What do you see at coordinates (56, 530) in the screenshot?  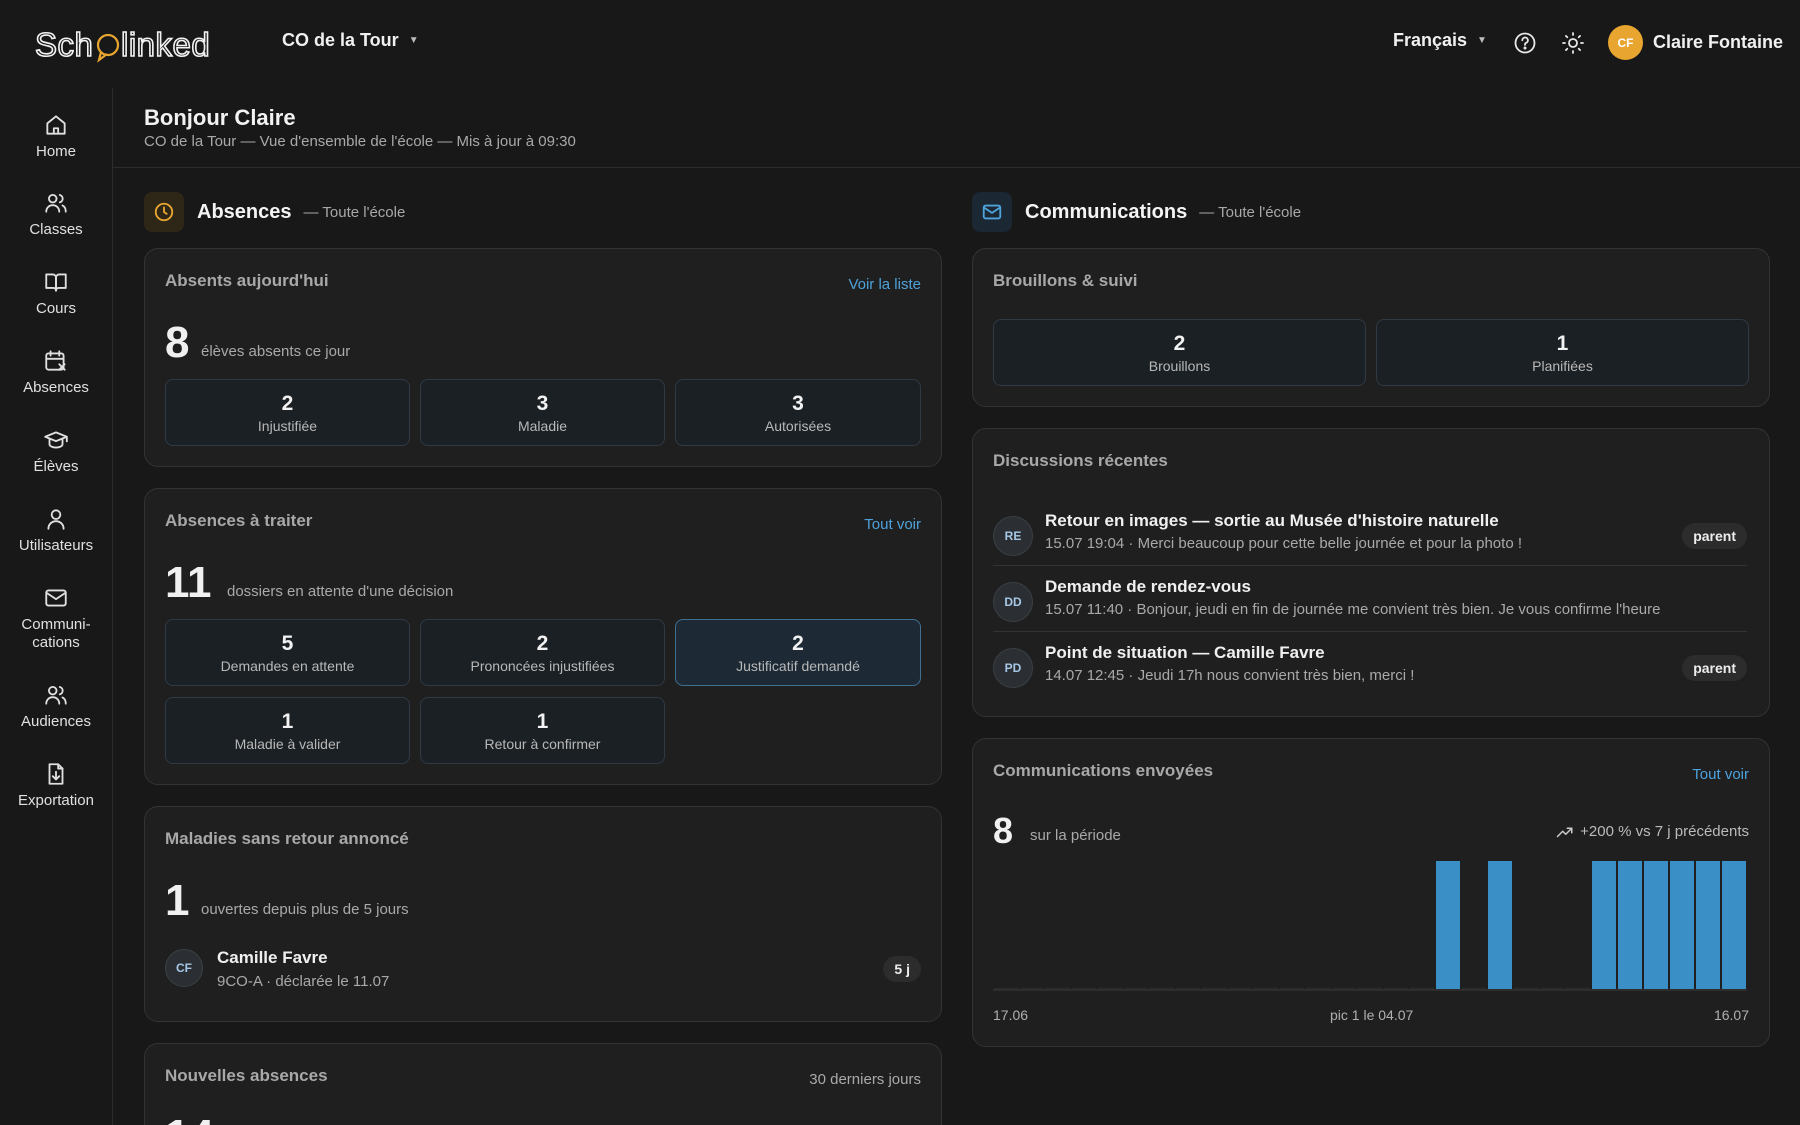 I see `sidebar-item-utilisateurs: Utilisateurs` at bounding box center [56, 530].